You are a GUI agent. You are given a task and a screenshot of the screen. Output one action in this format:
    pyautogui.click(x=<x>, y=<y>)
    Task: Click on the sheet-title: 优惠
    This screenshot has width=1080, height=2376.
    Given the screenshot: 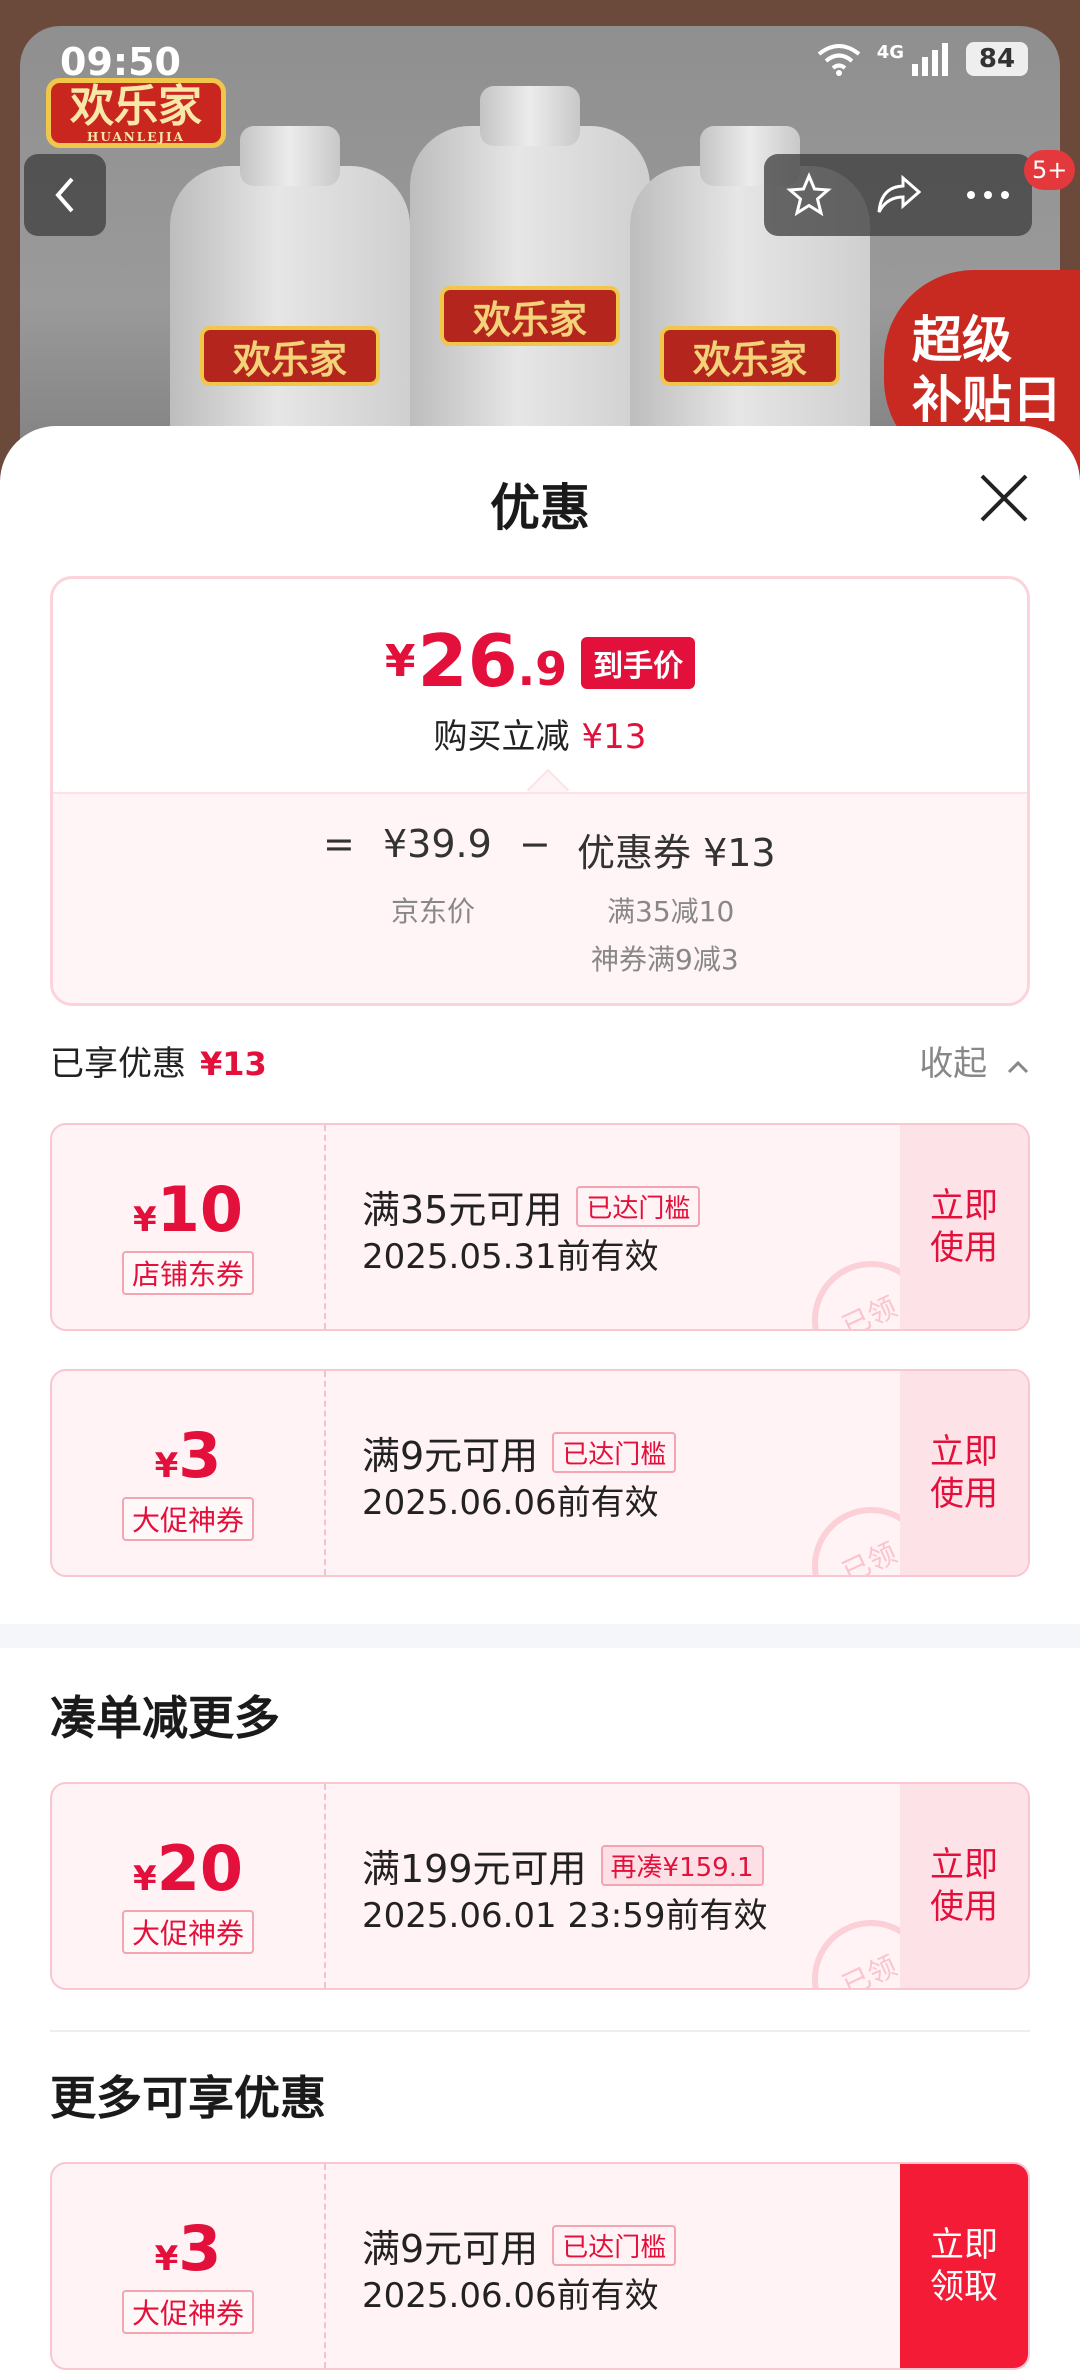 What is the action you would take?
    pyautogui.click(x=540, y=508)
    